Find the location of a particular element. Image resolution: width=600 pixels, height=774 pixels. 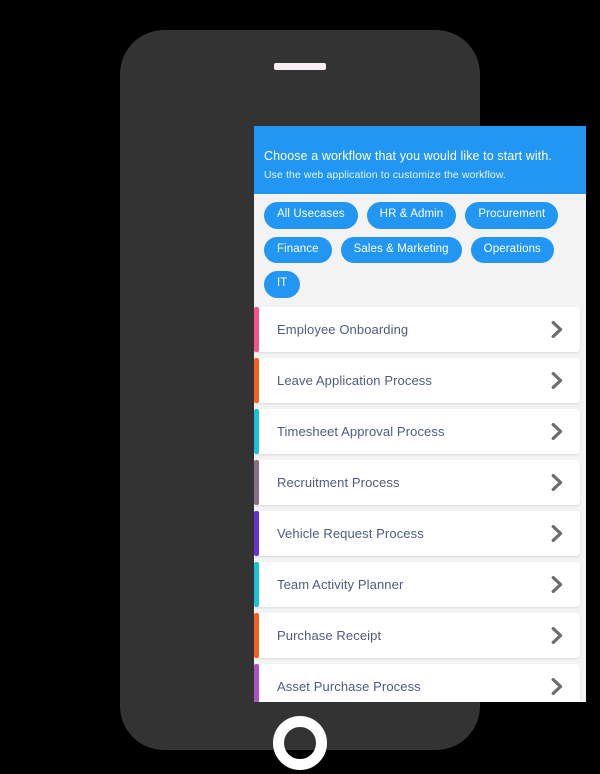

table-row: Team Activity Planner is located at coordinates (417, 584).